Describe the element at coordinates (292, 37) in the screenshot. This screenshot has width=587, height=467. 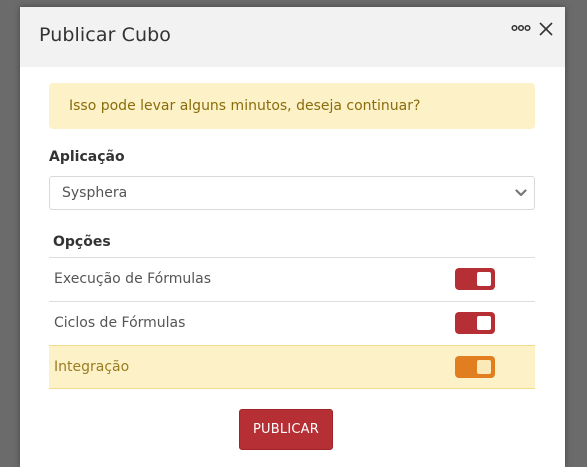
I see `dialog-header: Publicar Cubo` at that location.